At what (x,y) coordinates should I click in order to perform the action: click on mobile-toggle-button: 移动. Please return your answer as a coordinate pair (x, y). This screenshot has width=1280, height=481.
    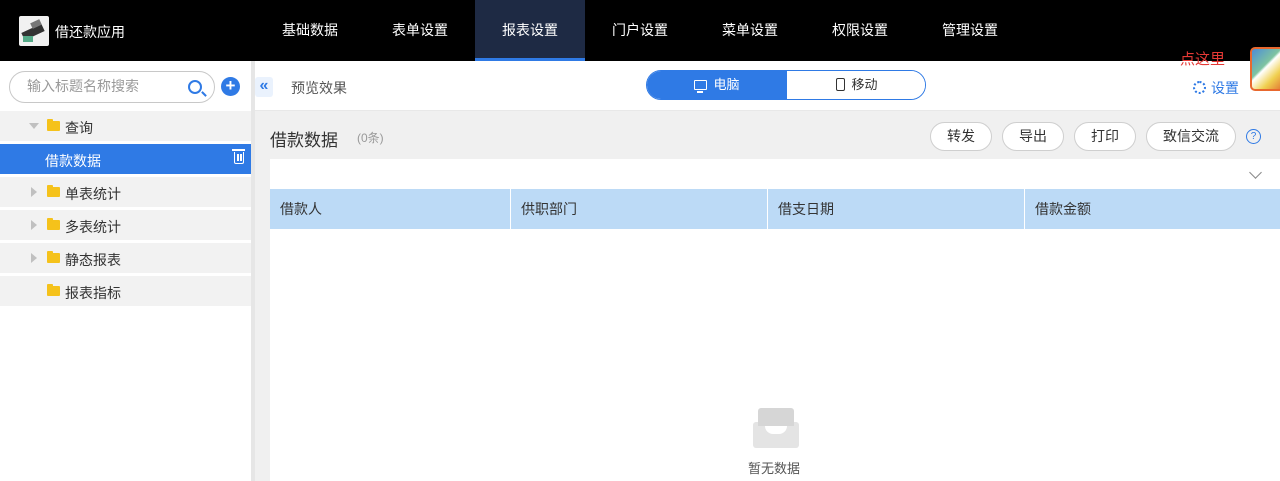
    Looking at the image, I should click on (856, 85).